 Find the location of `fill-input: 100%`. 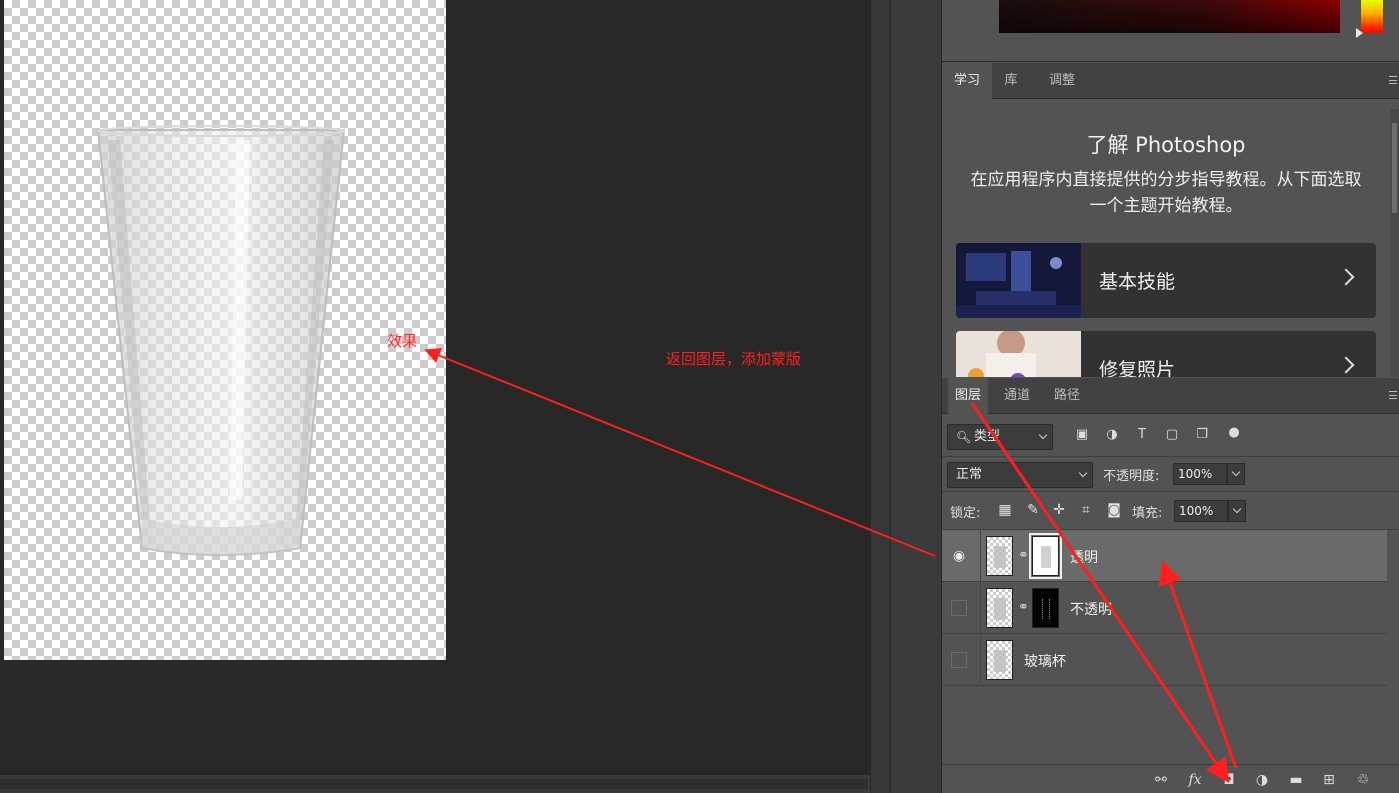

fill-input: 100% is located at coordinates (1201, 511).